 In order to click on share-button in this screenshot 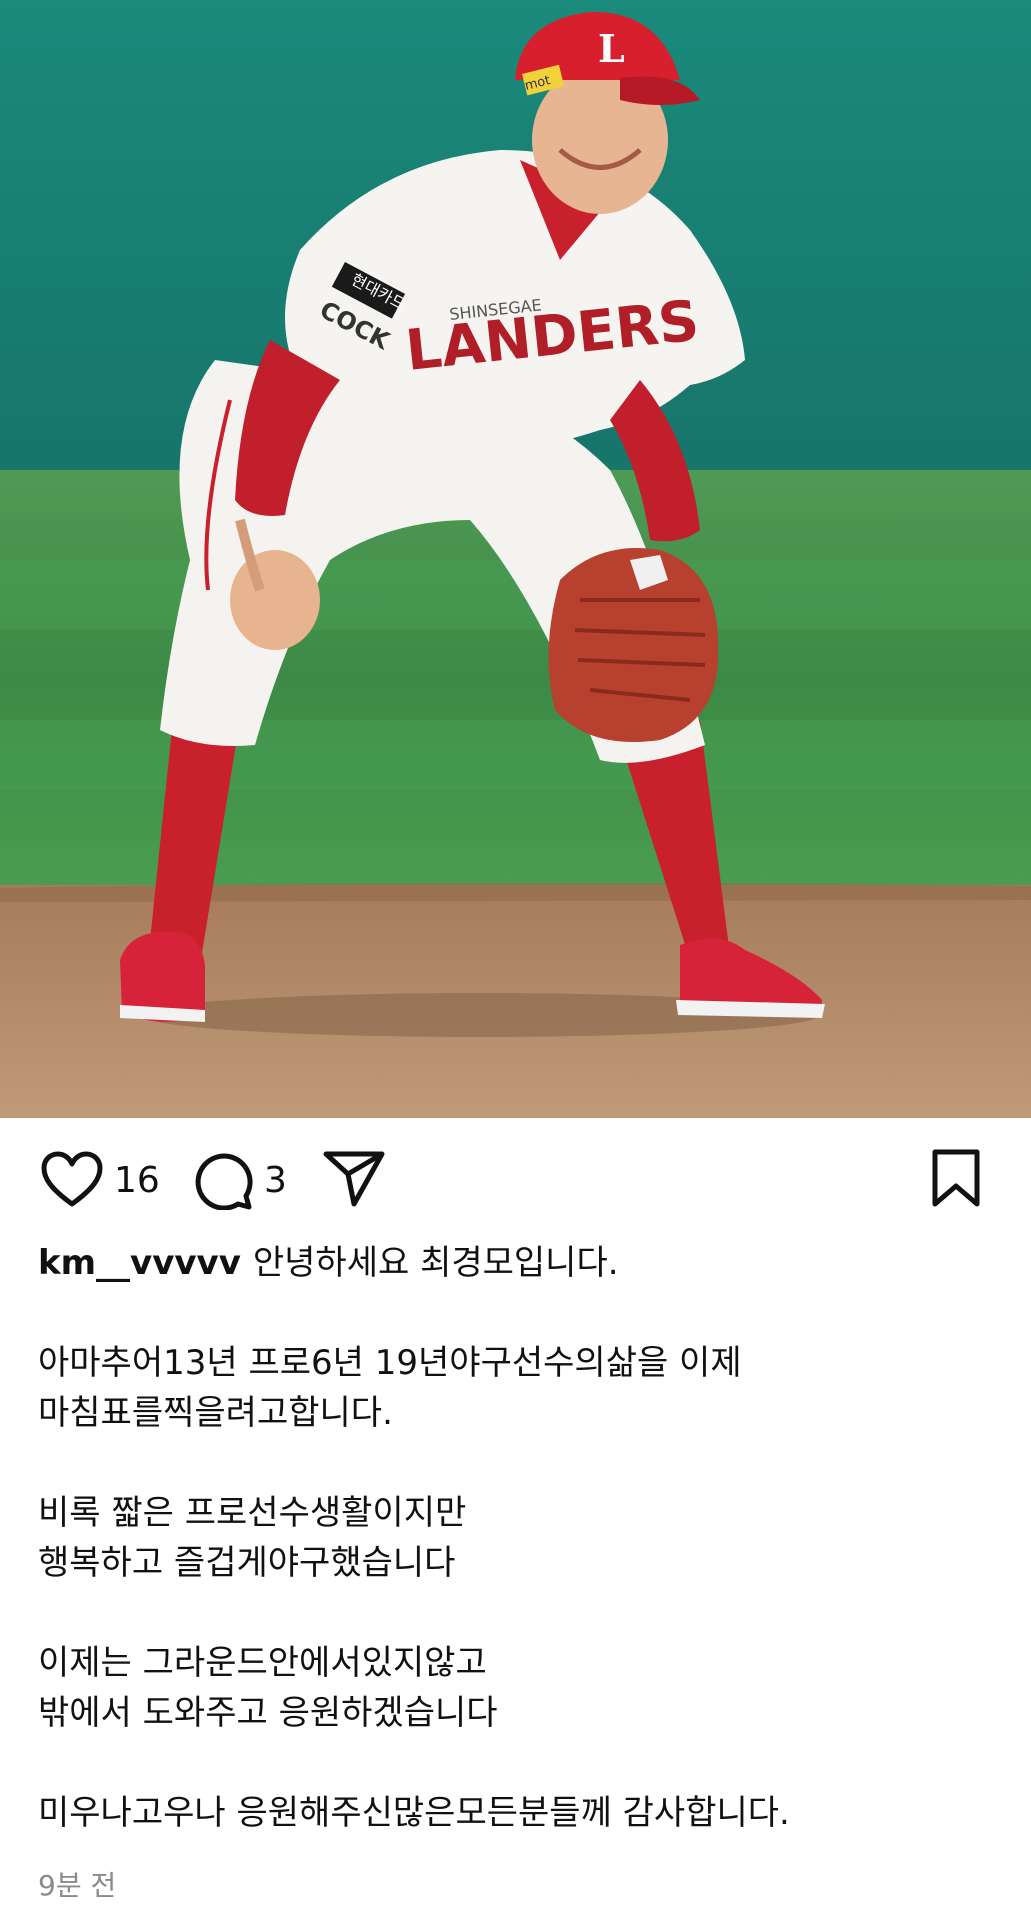, I will do `click(354, 1178)`.